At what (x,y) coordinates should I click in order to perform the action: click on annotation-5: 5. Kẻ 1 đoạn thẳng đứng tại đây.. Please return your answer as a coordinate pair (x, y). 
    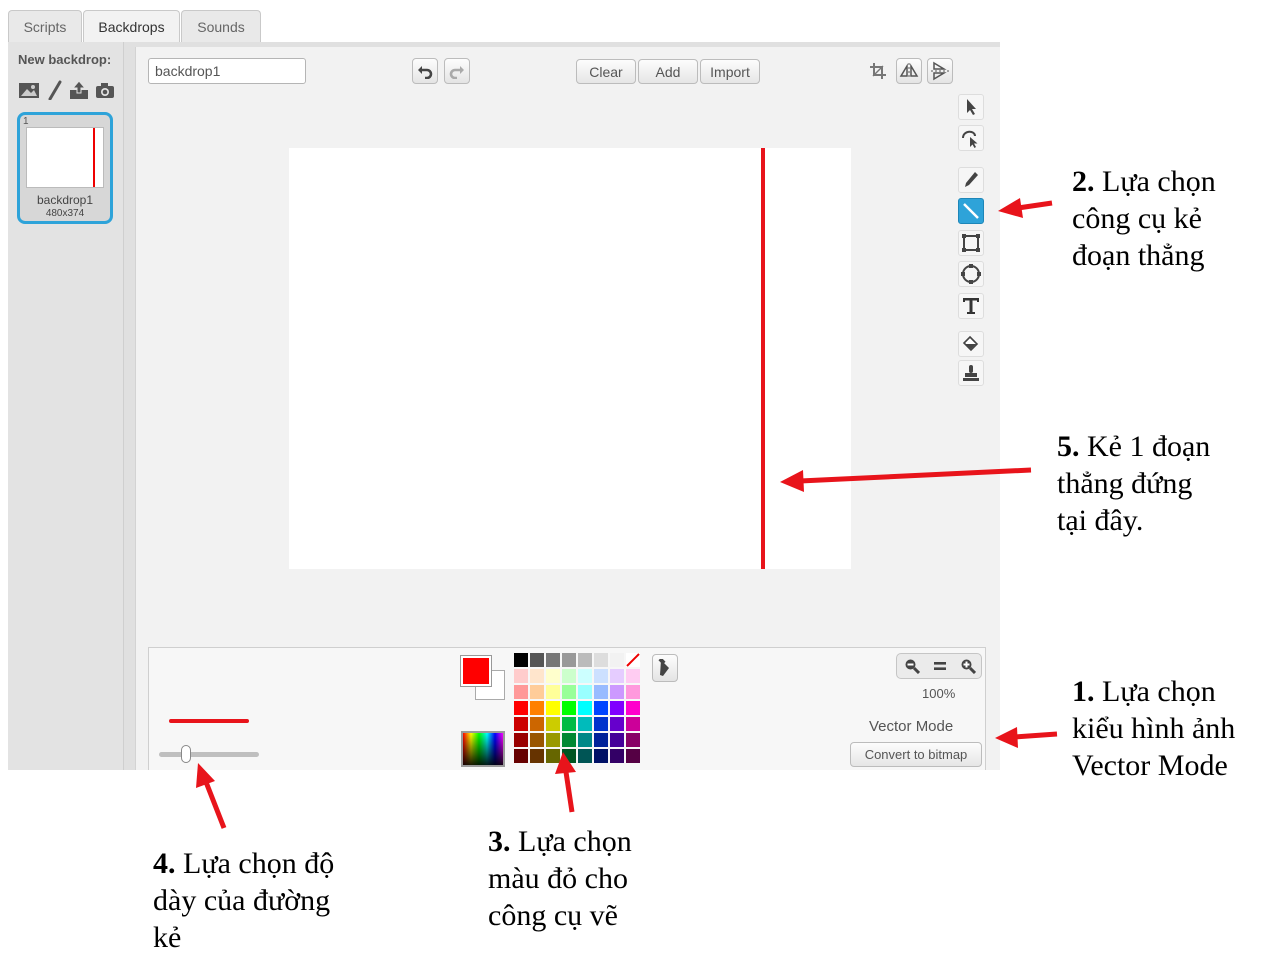
    Looking at the image, I should click on (1134, 483).